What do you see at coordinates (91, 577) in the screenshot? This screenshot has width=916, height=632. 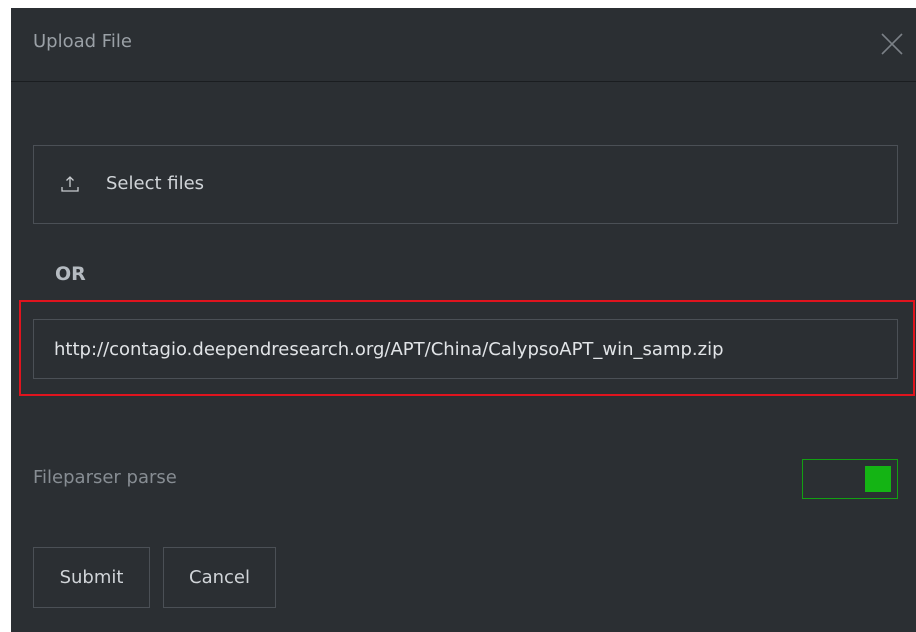 I see `submit-button: Submit` at bounding box center [91, 577].